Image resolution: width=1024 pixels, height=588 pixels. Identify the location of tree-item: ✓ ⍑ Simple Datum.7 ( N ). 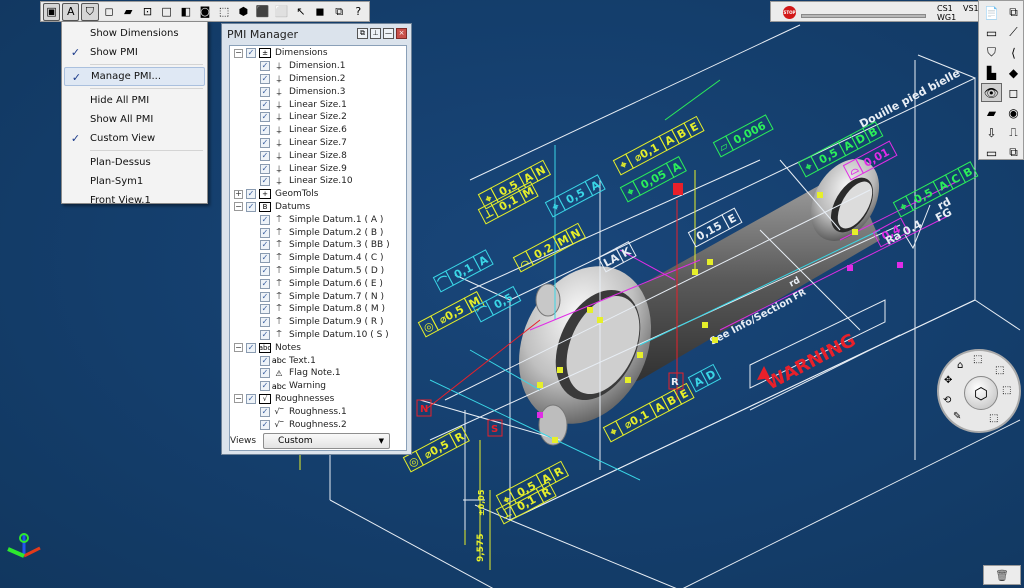
(318, 296).